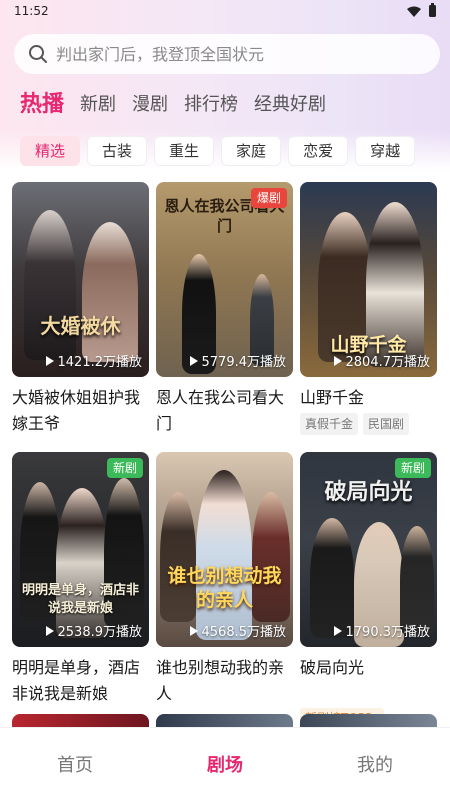 Image resolution: width=450 pixels, height=800 pixels. What do you see at coordinates (421, 10) in the screenshot?
I see `status-icons` at bounding box center [421, 10].